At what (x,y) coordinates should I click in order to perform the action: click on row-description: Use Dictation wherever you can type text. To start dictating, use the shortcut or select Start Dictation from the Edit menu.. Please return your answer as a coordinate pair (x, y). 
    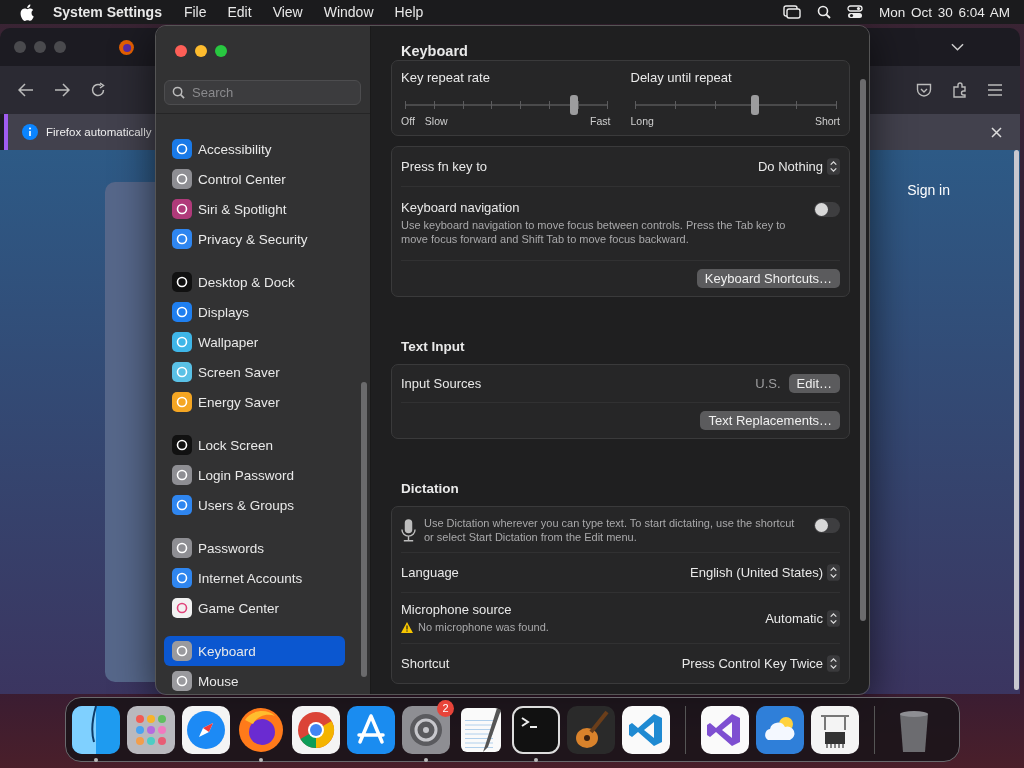
    Looking at the image, I should click on (610, 530).